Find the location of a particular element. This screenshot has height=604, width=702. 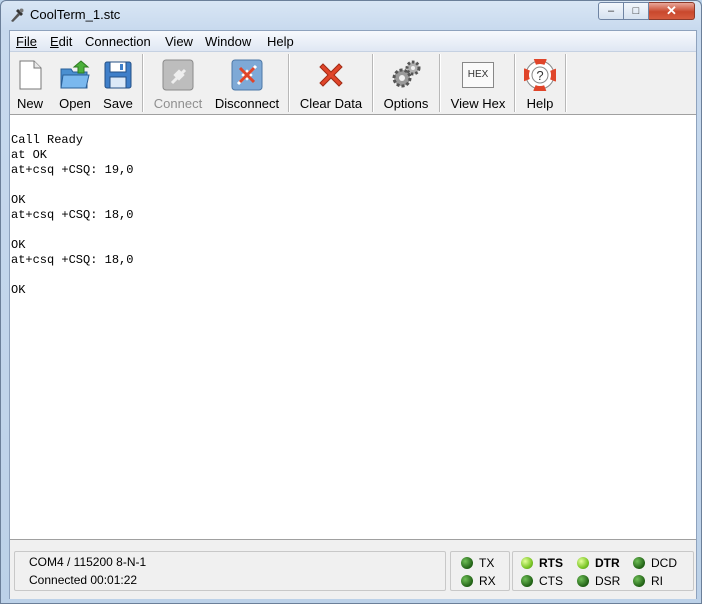

clear-x-icon is located at coordinates (331, 75).